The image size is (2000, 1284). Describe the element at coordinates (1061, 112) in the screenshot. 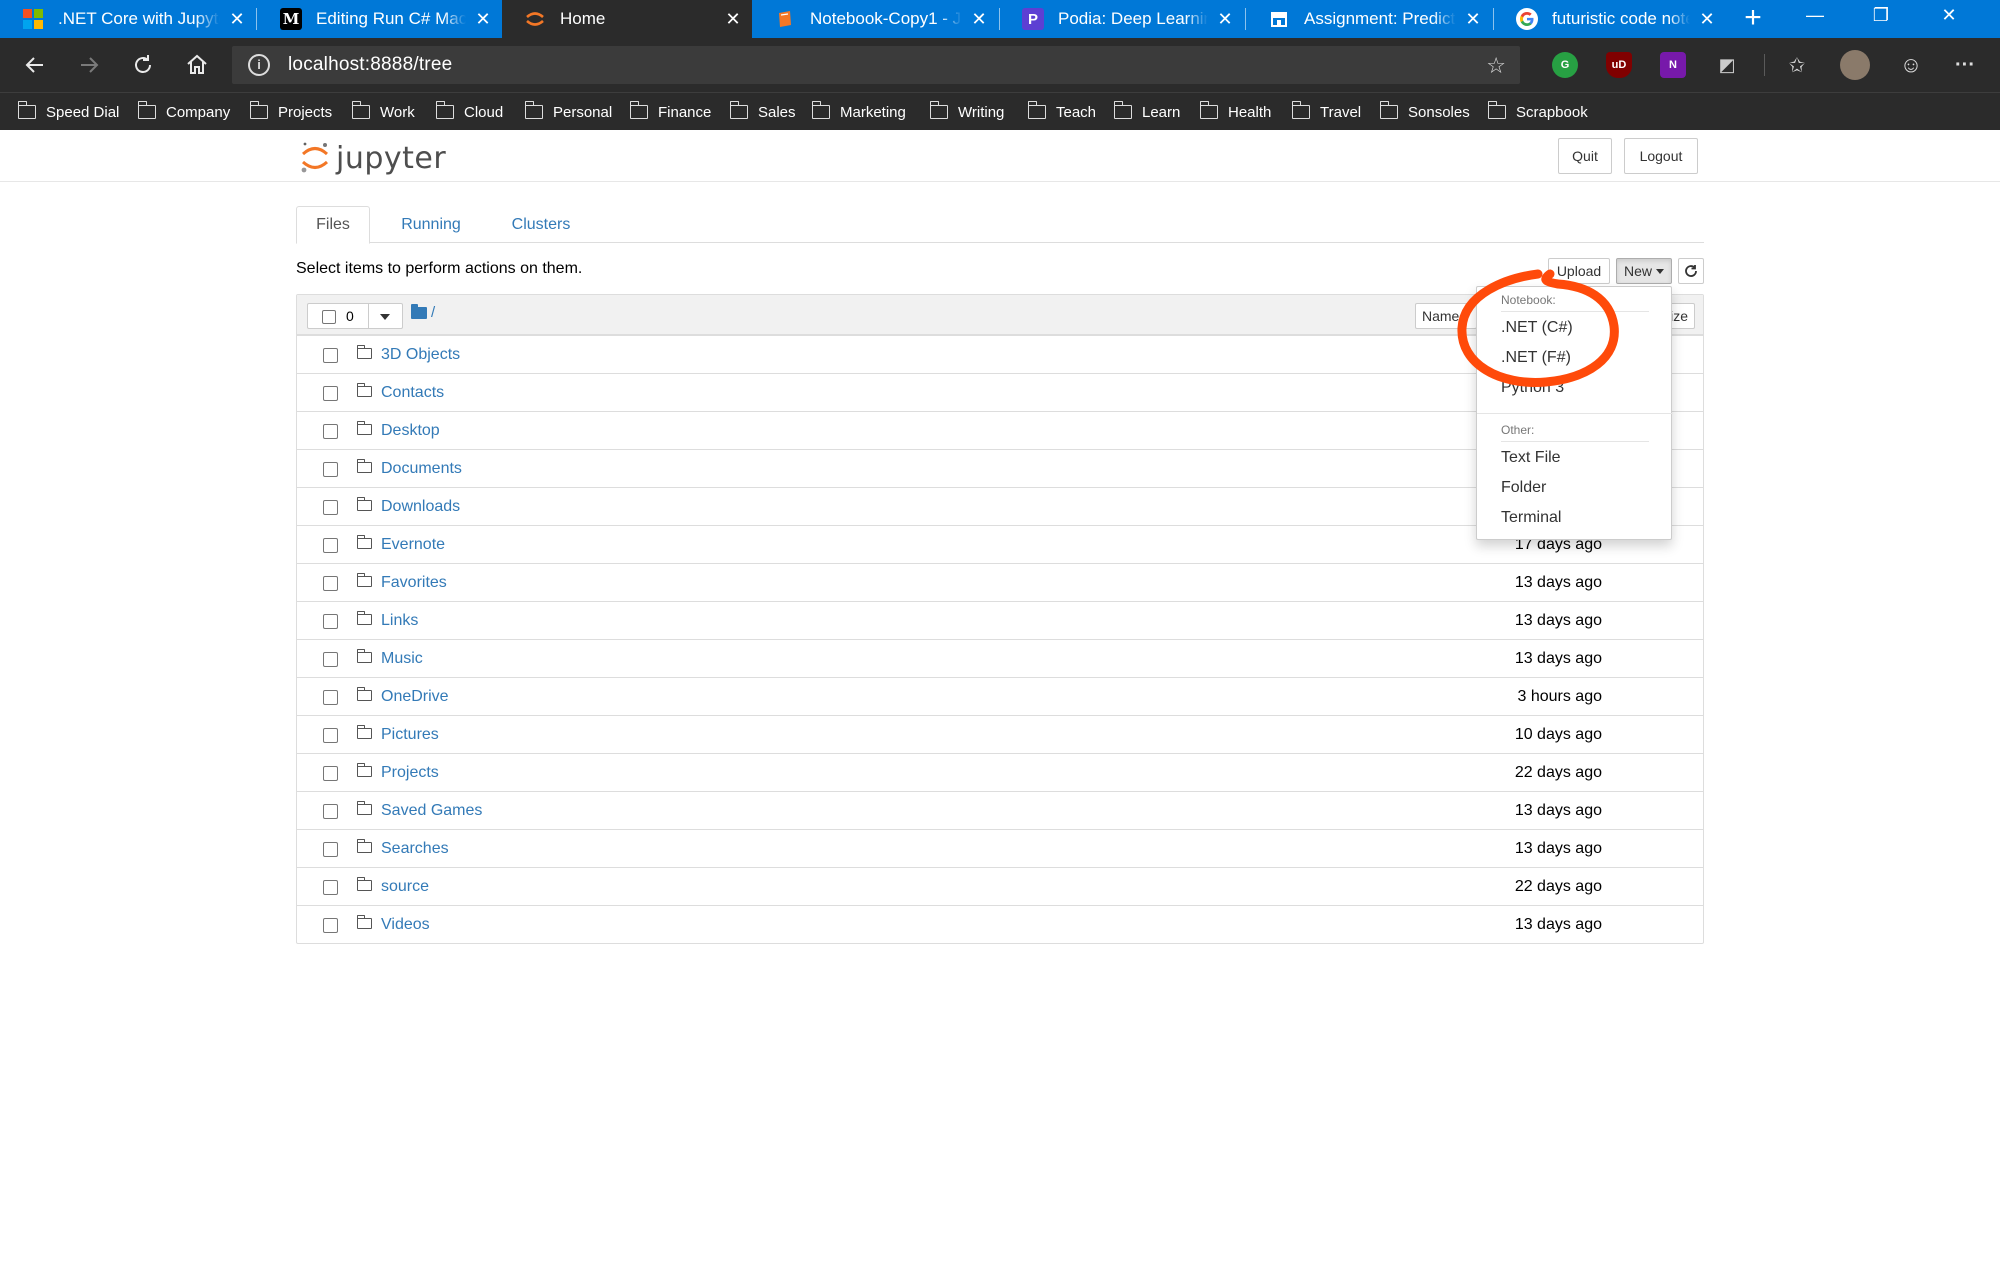

I see `bookmark-folder: Teach` at that location.